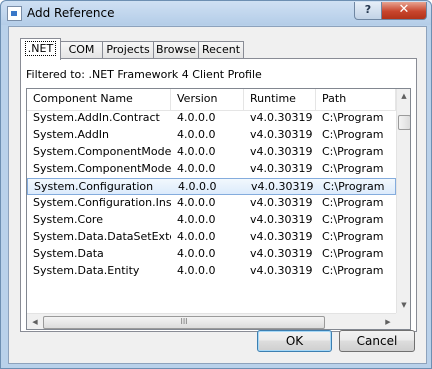 The width and height of the screenshot is (432, 369). Describe the element at coordinates (404, 122) in the screenshot. I see `vertical-scroll-thumb` at that location.